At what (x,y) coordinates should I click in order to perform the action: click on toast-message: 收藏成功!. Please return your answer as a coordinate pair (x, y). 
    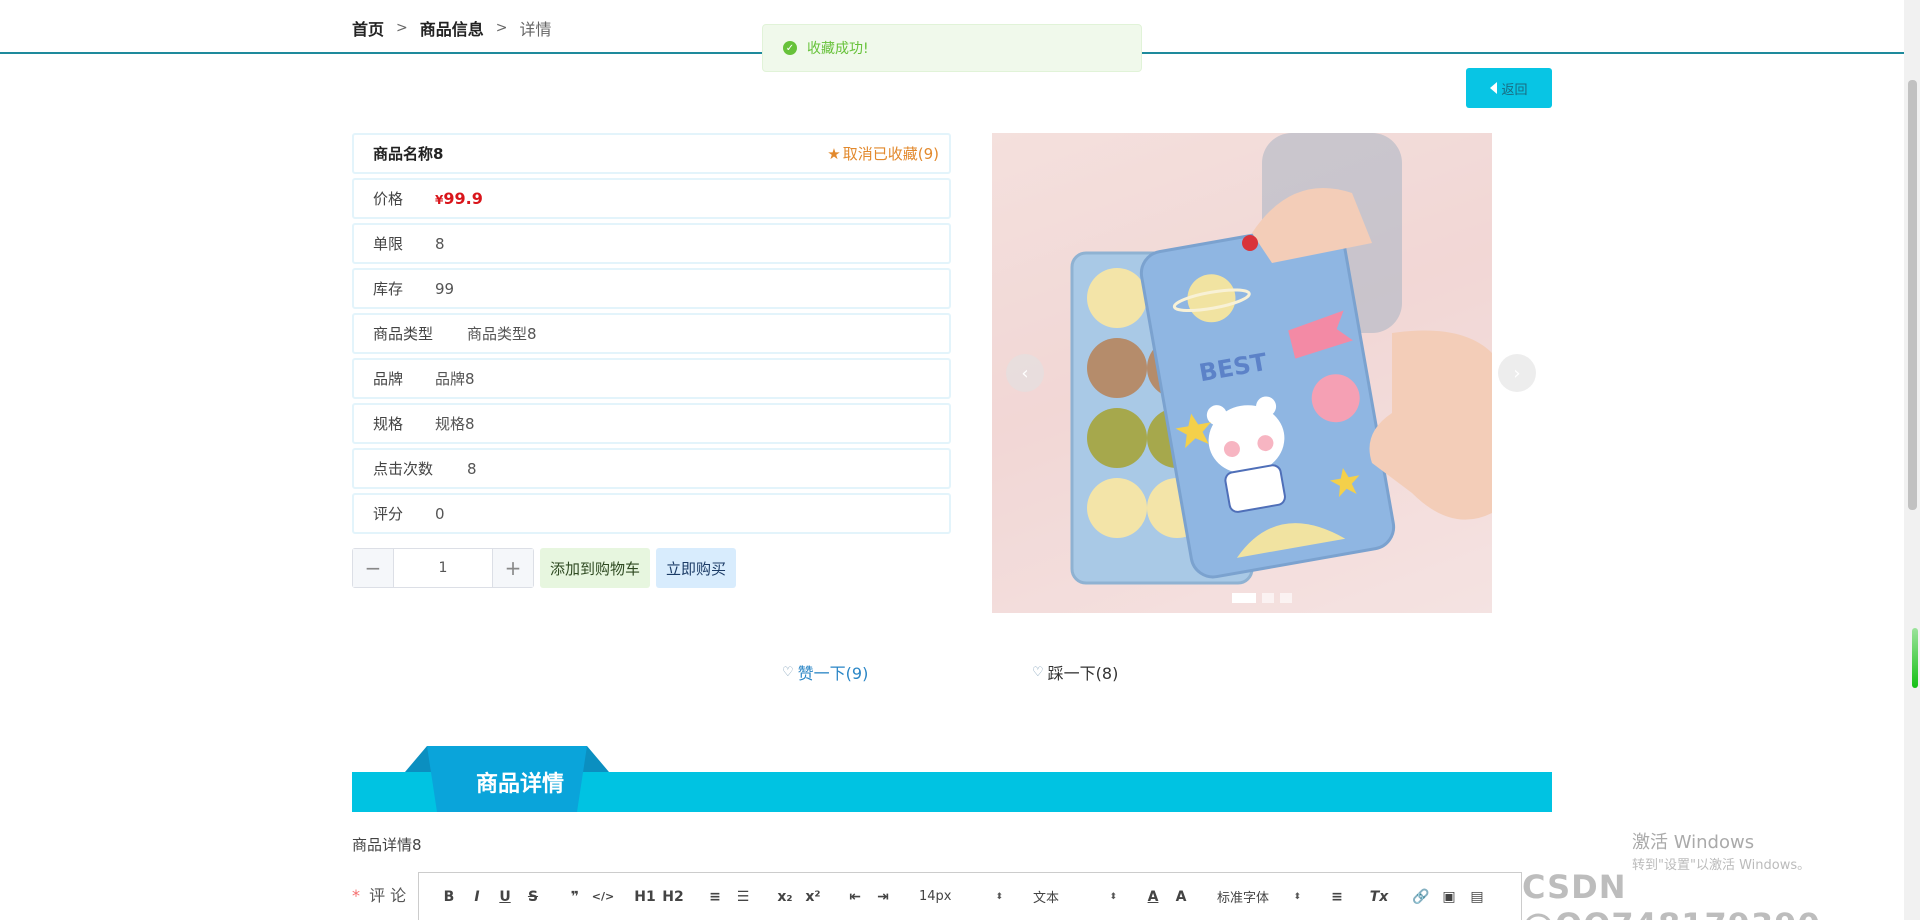
    Looking at the image, I should click on (838, 49).